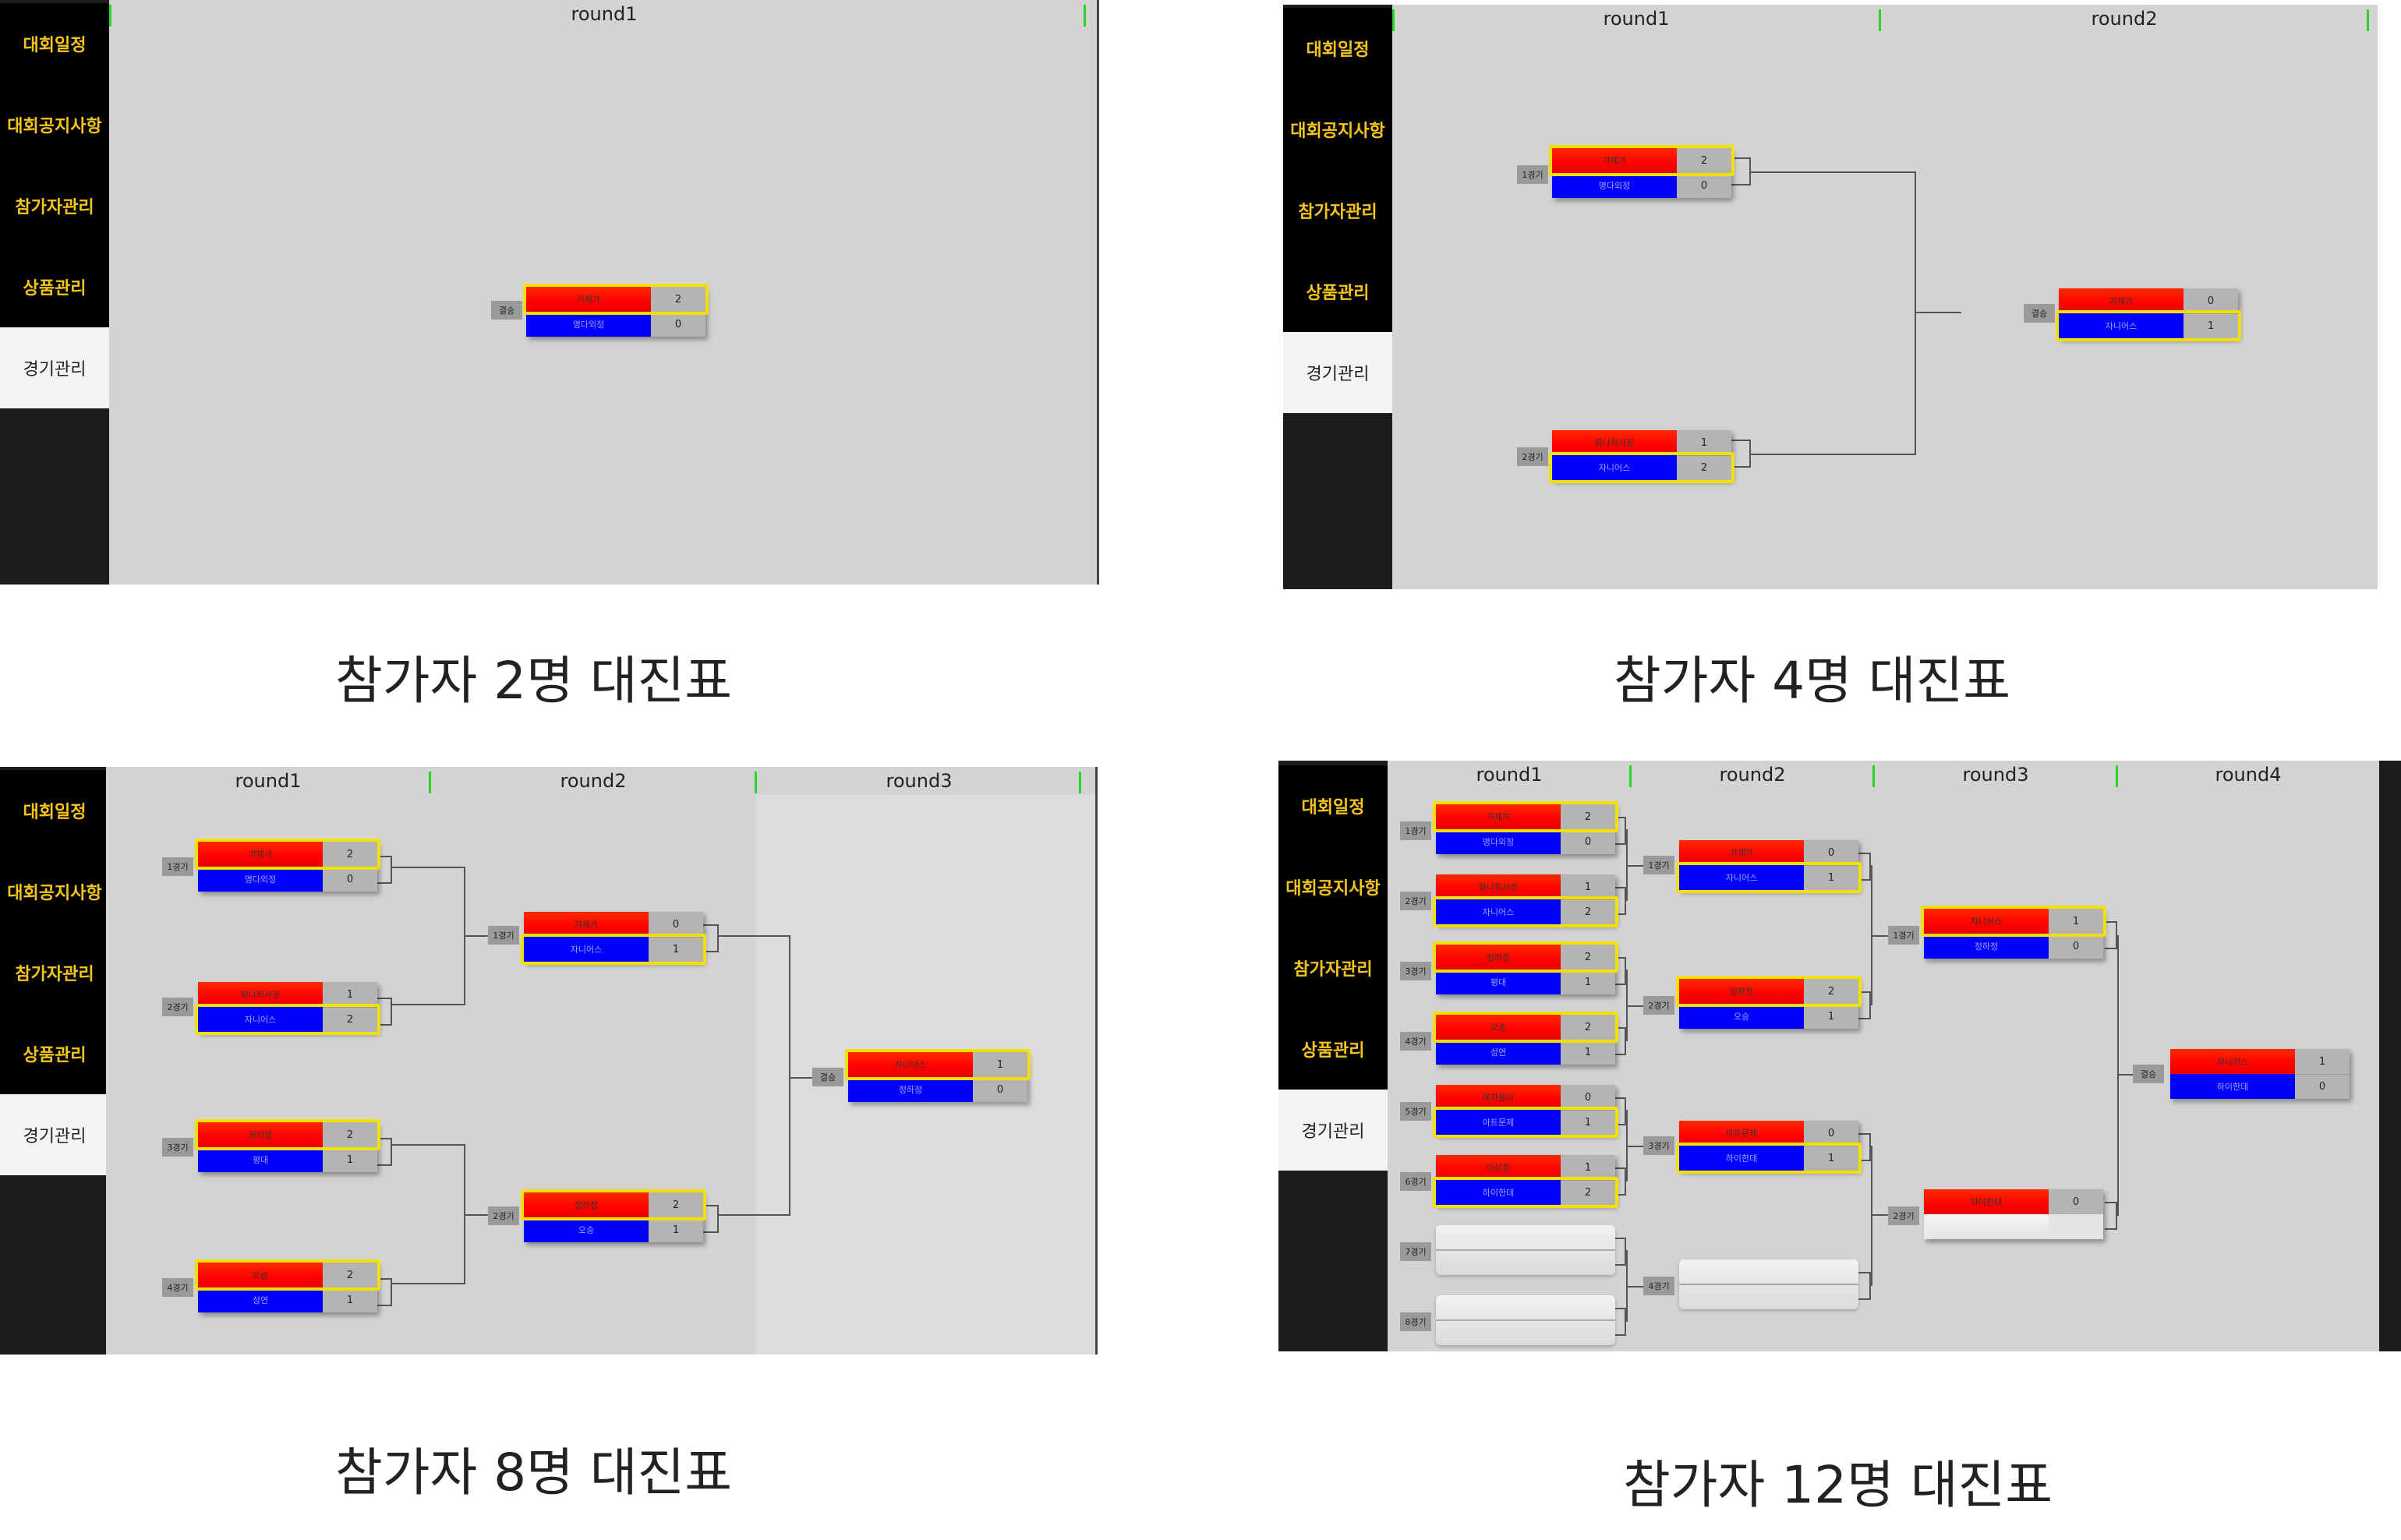  What do you see at coordinates (1525, 1111) in the screenshot?
I see `match-card: 에자용아 아트문제 0 1` at bounding box center [1525, 1111].